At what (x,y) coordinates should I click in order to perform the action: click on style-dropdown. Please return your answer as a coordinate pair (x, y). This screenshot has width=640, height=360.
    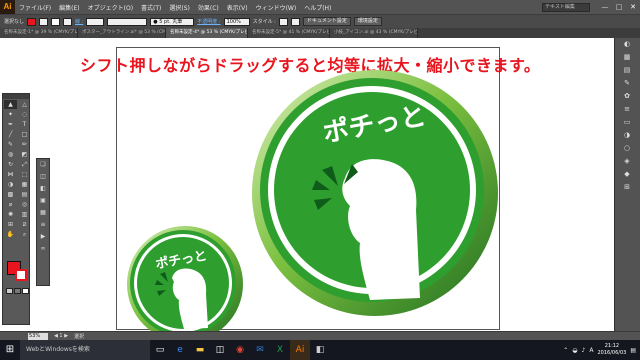
    Looking at the image, I should click on (295, 21).